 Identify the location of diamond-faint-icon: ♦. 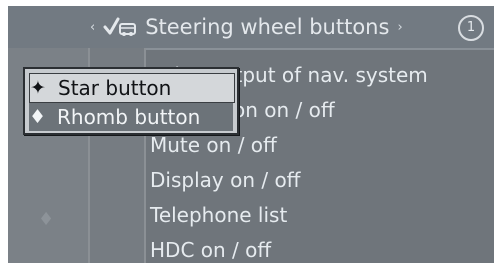
(46, 219).